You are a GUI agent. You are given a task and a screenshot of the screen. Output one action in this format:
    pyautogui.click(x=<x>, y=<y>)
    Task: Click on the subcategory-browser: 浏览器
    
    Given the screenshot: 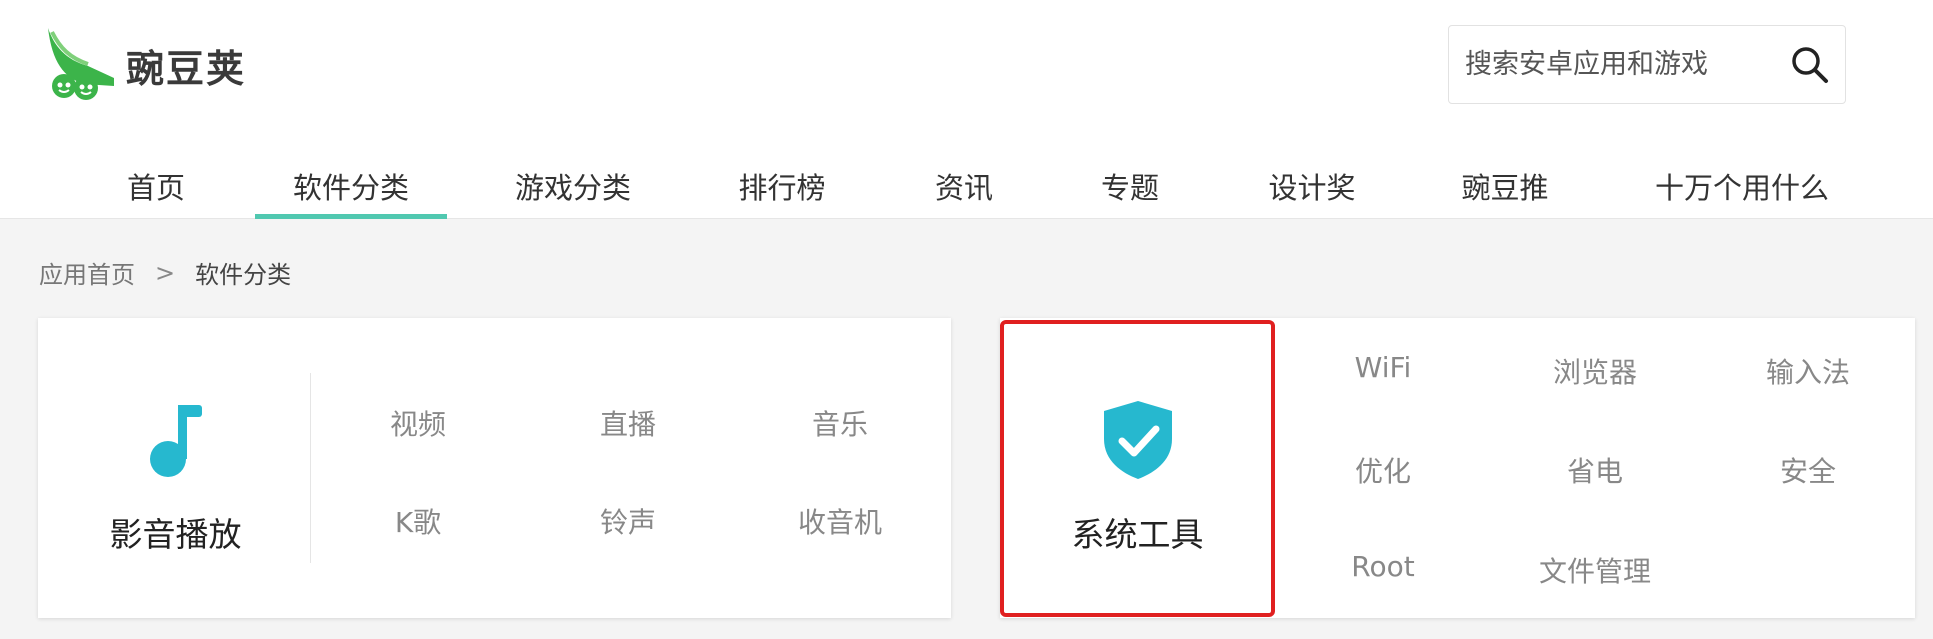 What is the action you would take?
    pyautogui.click(x=1595, y=371)
    